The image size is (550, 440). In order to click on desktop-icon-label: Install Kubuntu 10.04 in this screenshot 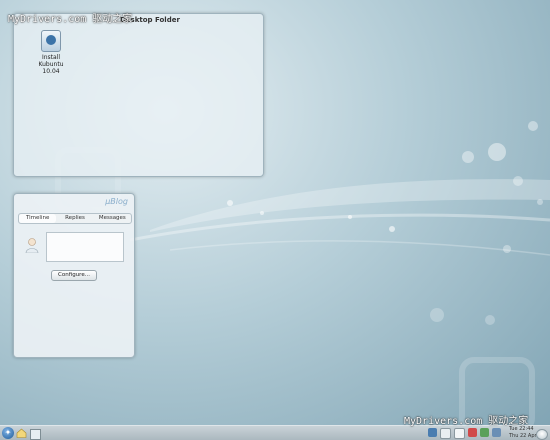, I will do `click(51, 64)`.